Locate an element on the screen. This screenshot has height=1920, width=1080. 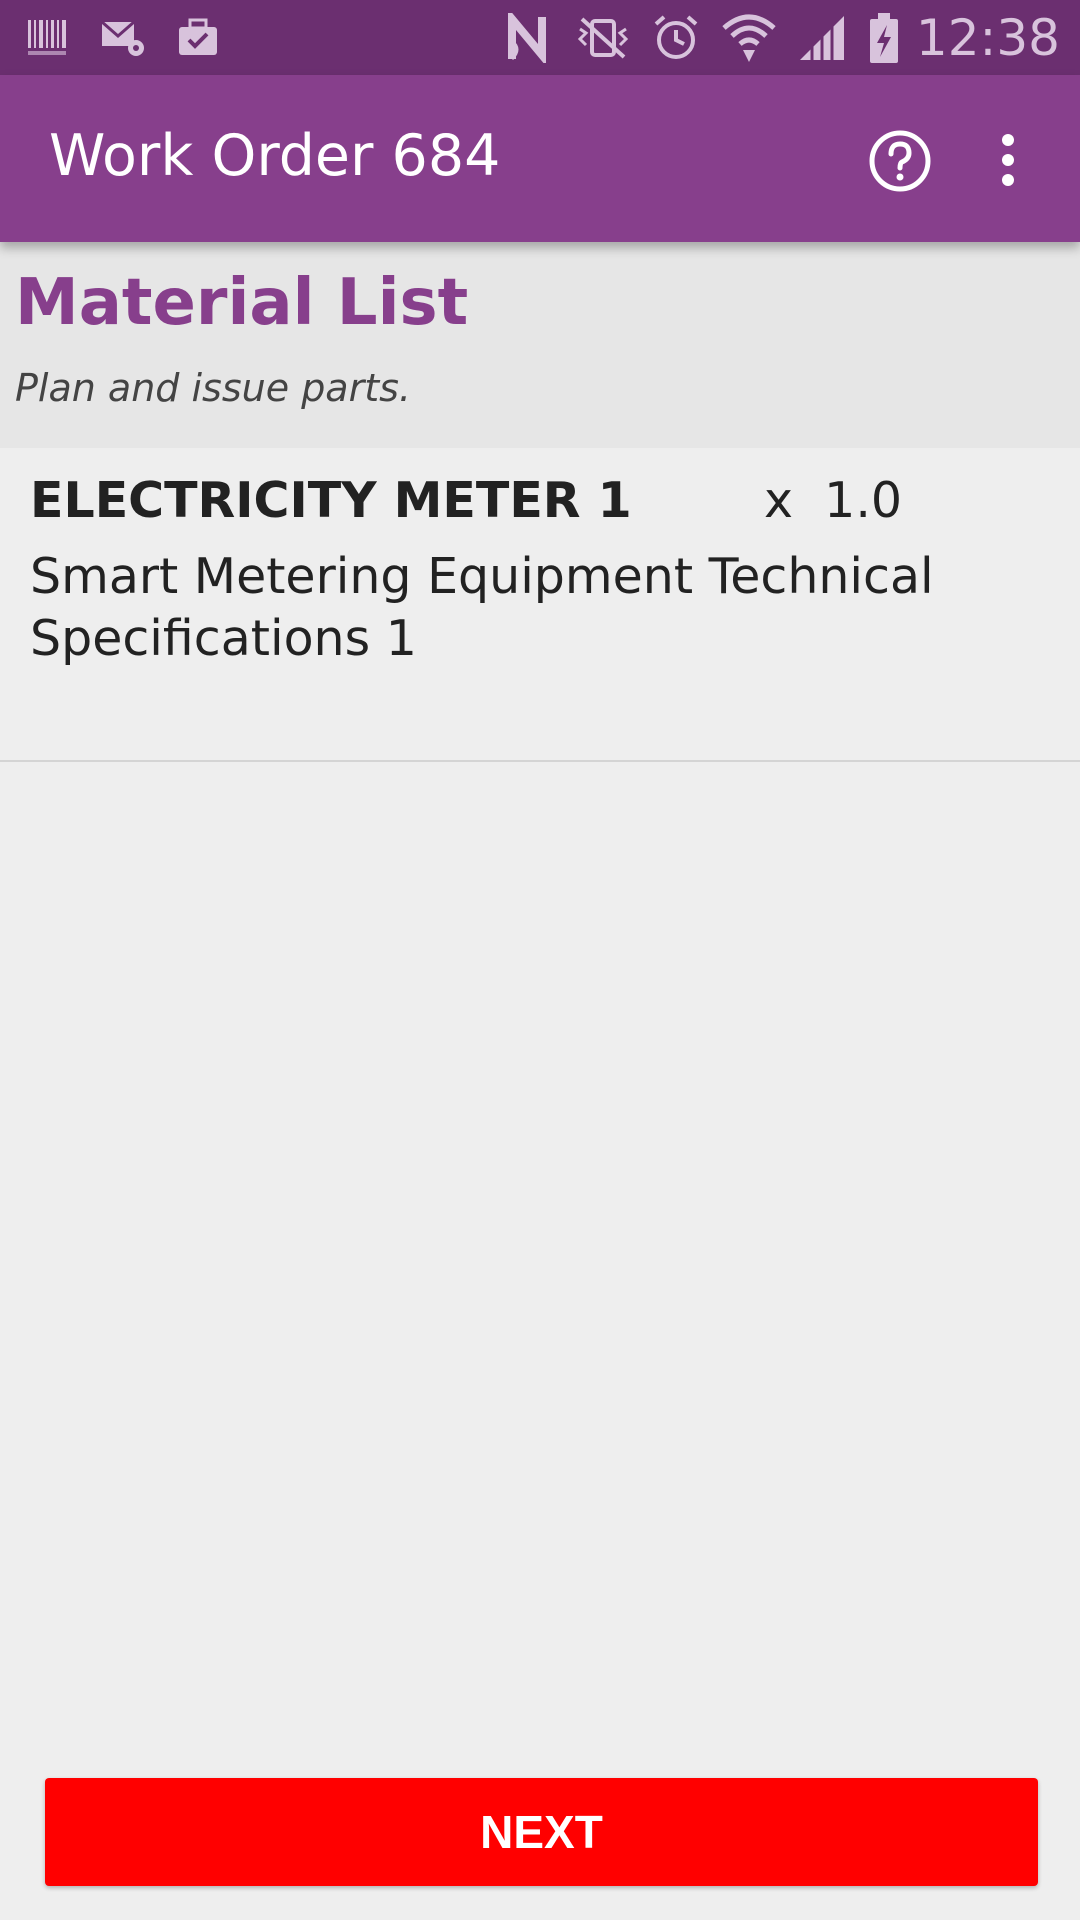
status-right-icons: 12:38 is located at coordinates (773, 38).